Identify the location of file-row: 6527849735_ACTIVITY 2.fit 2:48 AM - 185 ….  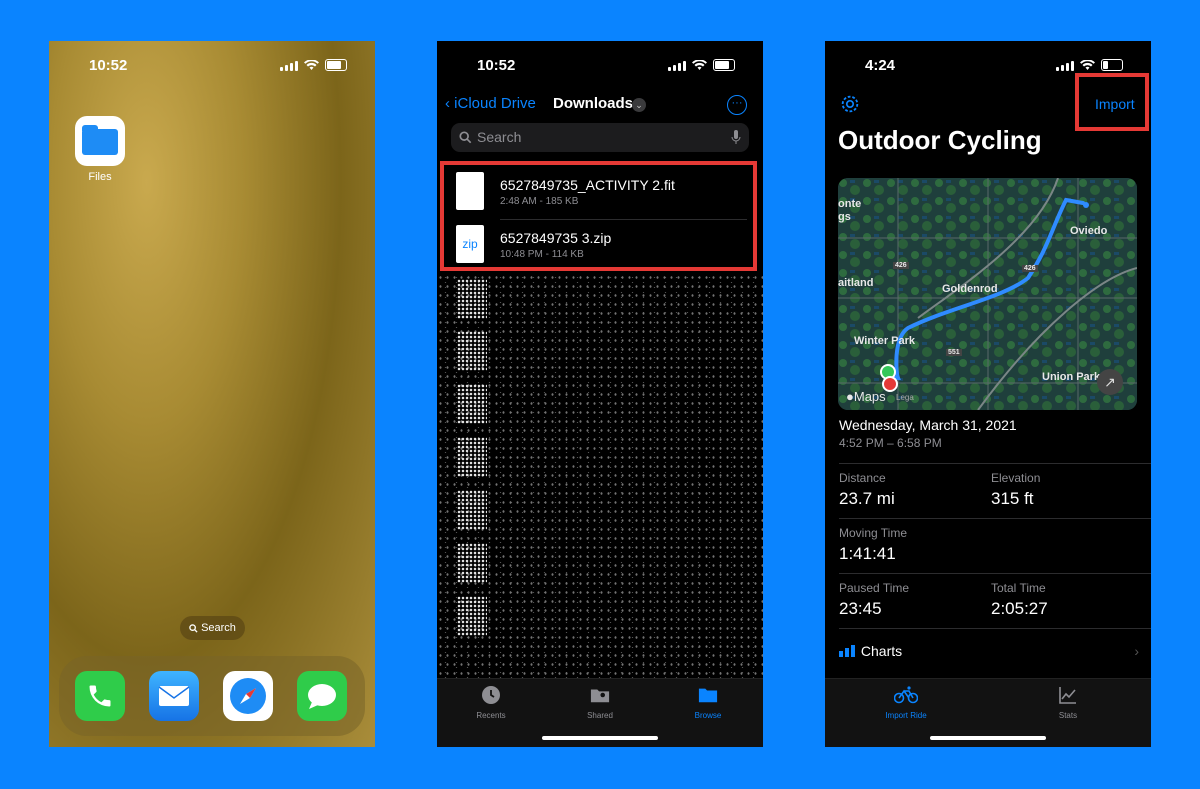
(601, 197).